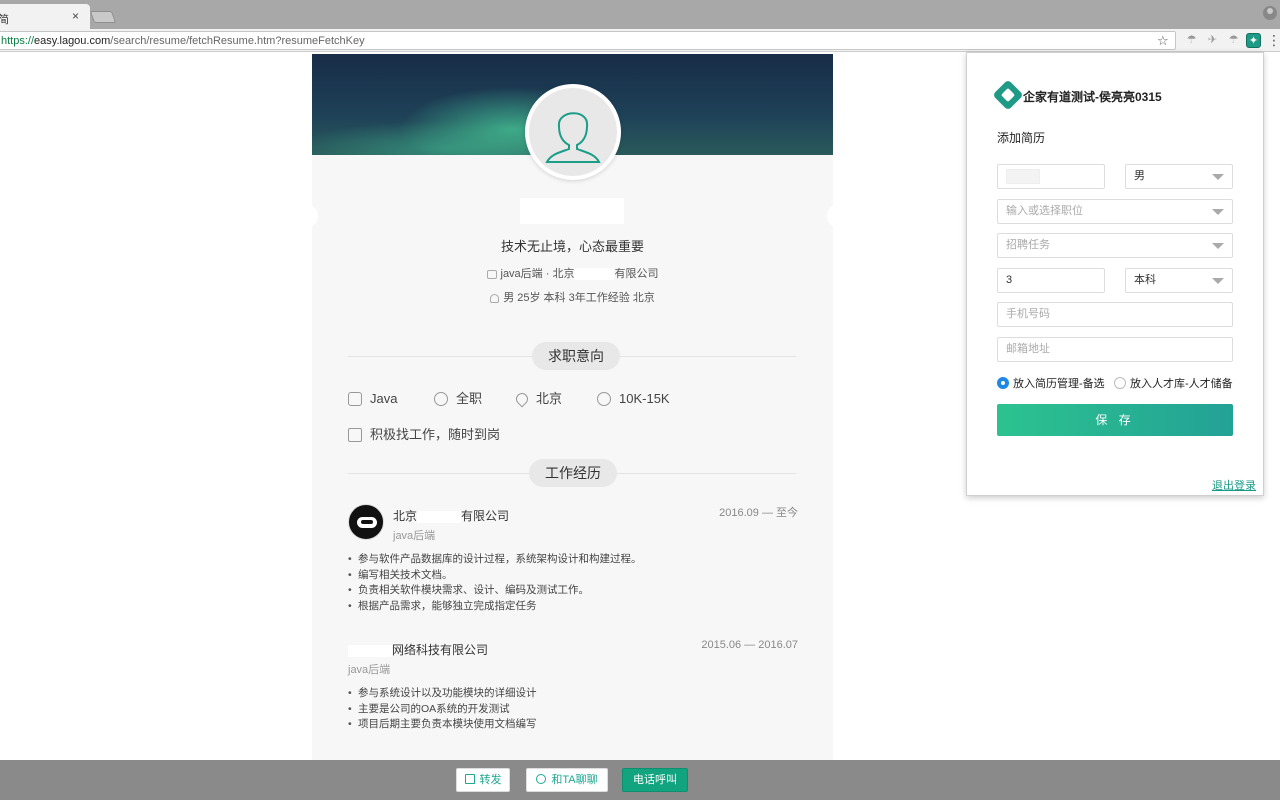 This screenshot has height=800, width=1280. I want to click on chat-button: 和TA聊聊, so click(567, 780).